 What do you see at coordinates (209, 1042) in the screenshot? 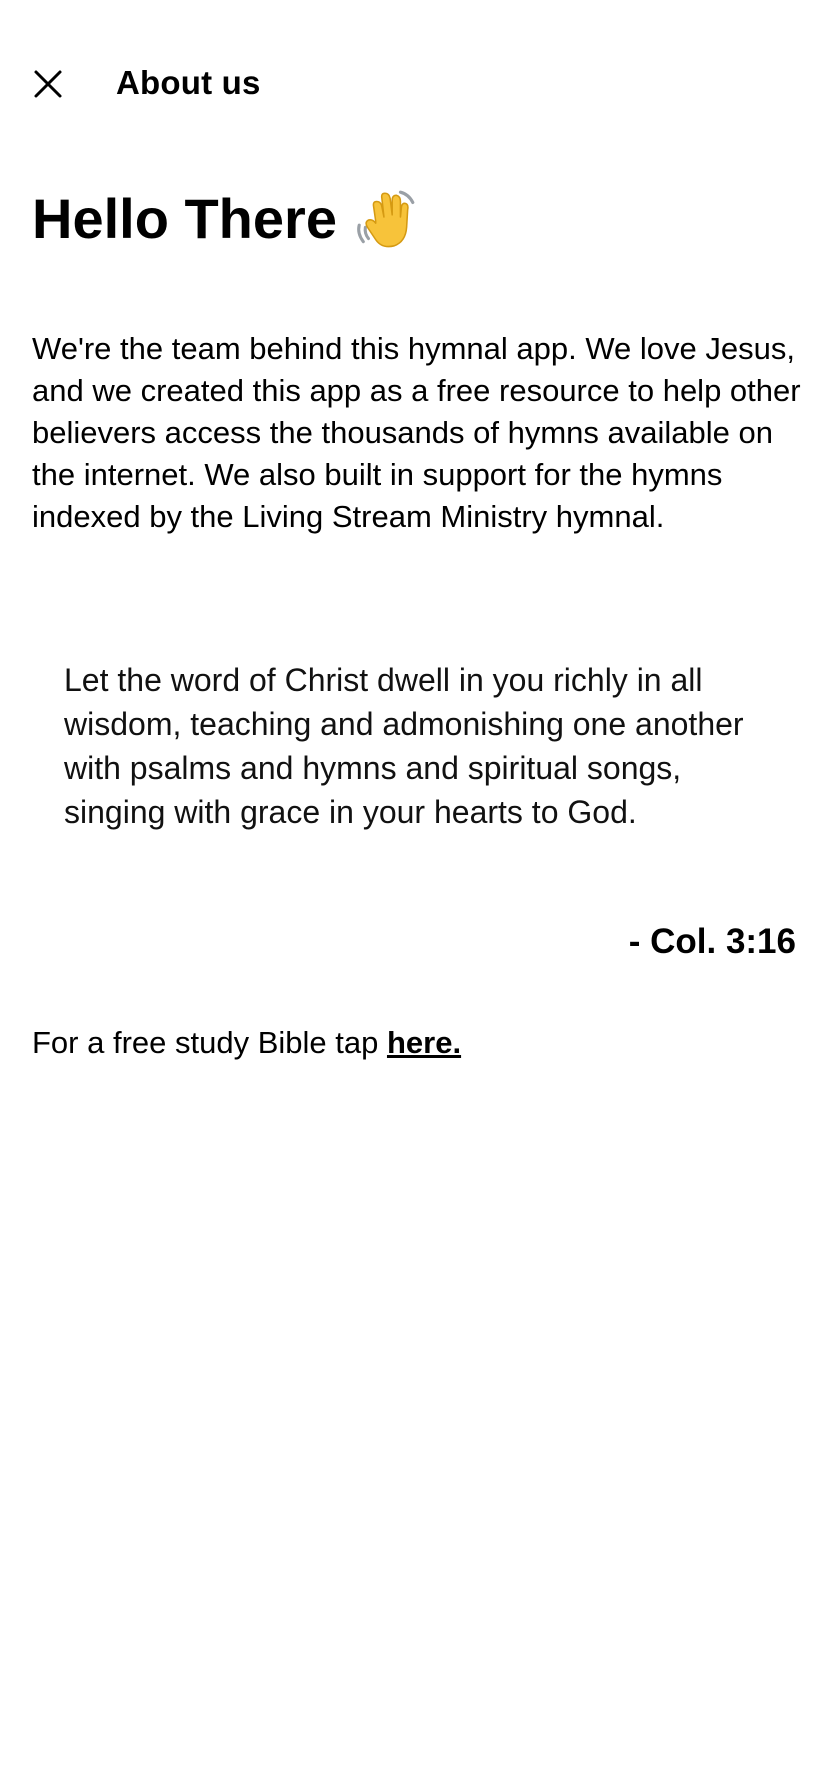
I see `bible-prompt-text: For a free study Bible tap` at bounding box center [209, 1042].